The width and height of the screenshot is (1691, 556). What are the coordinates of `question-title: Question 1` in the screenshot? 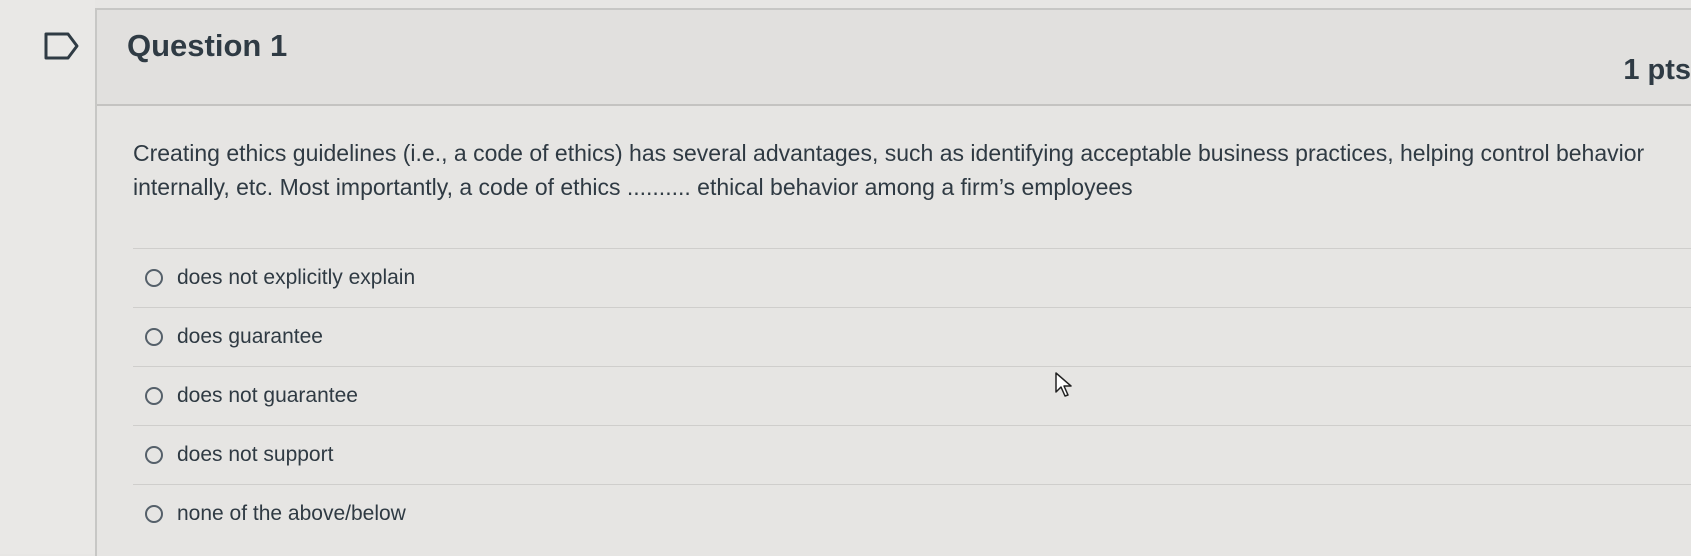 It's located at (207, 45).